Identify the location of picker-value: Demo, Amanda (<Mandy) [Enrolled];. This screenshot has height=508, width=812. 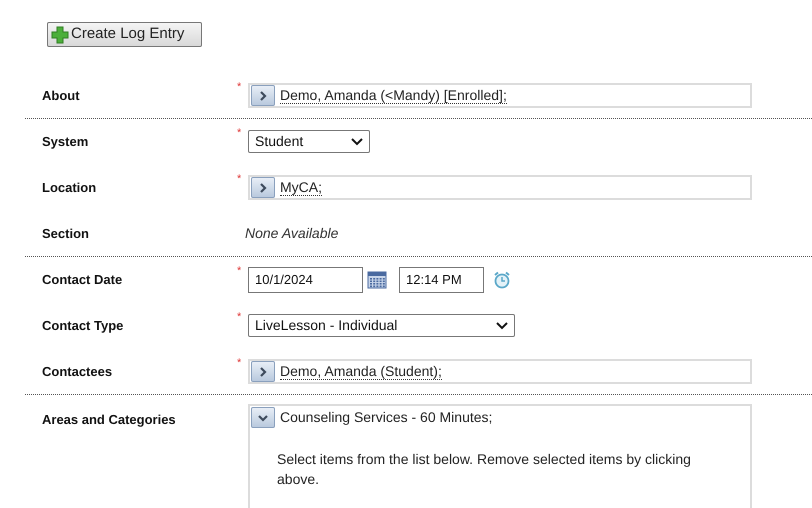
(393, 95).